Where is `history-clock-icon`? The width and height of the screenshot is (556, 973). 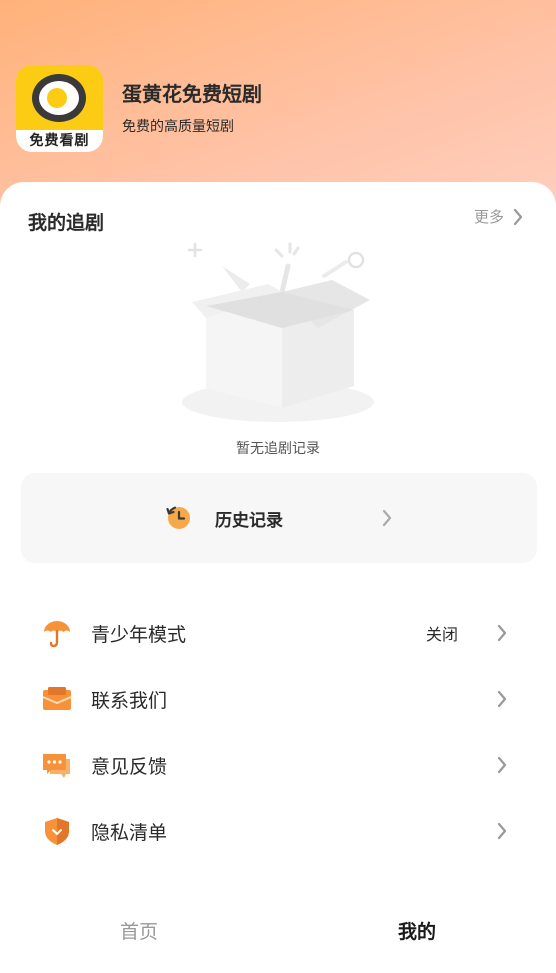 history-clock-icon is located at coordinates (178, 517).